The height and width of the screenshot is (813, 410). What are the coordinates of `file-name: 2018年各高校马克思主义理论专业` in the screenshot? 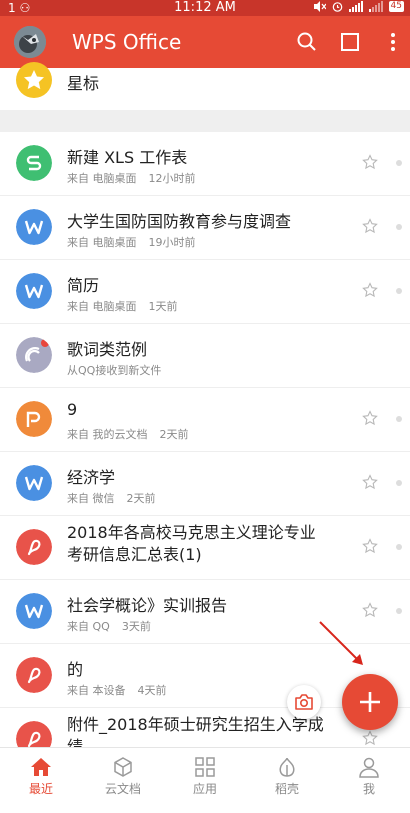 It's located at (191, 532).